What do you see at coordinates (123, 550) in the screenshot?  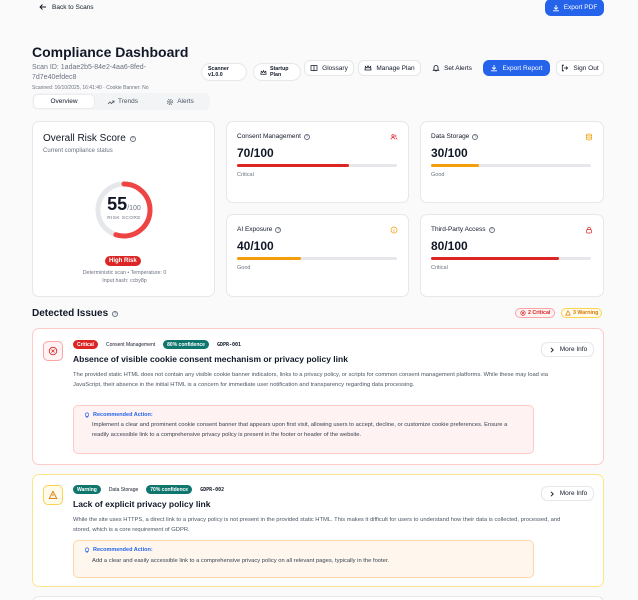 I see `recommended-action-label: Recommended Action:` at bounding box center [123, 550].